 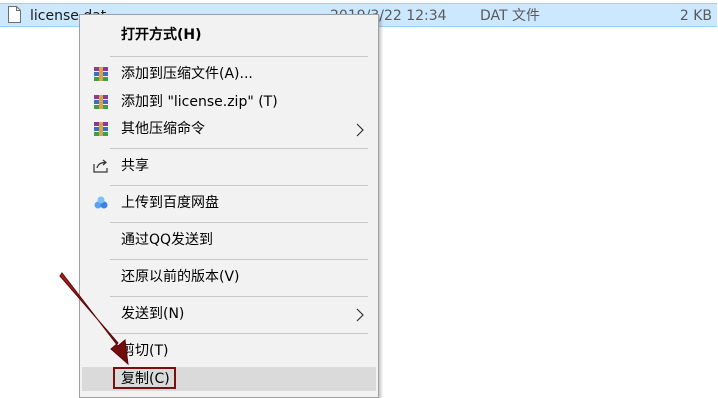 What do you see at coordinates (153, 314) in the screenshot?
I see `menu-item-label: 发送到(N)` at bounding box center [153, 314].